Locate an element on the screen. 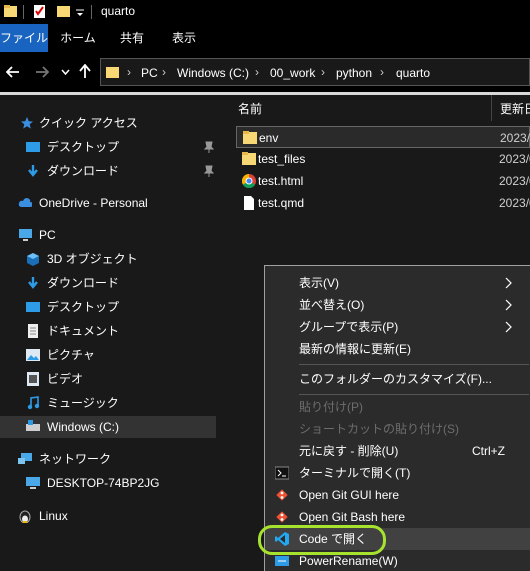  file-row-test-html: test.html 2023/0 is located at coordinates (383, 181).